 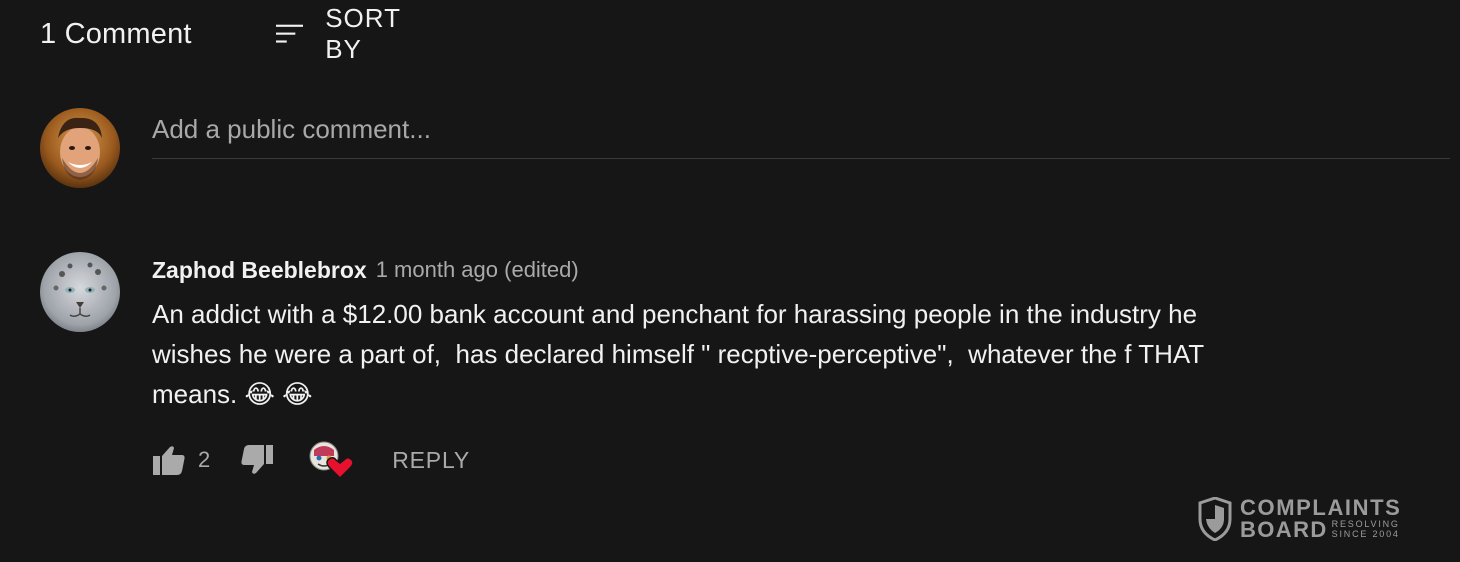 I want to click on comment-count: 1 Comment, so click(x=116, y=33).